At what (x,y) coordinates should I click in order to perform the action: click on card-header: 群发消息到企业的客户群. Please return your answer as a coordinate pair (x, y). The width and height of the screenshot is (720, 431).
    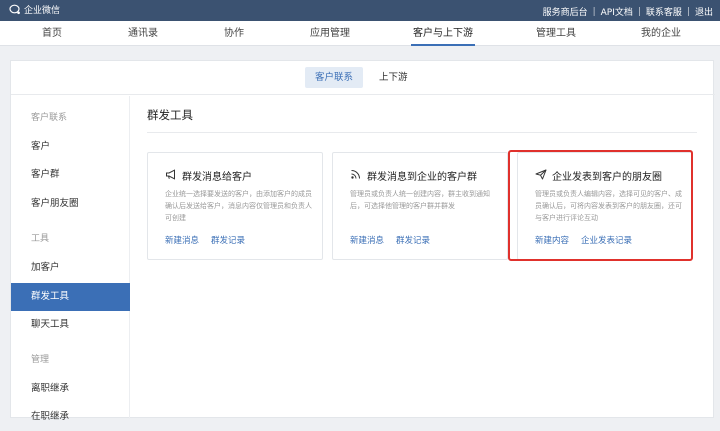
    Looking at the image, I should click on (413, 175).